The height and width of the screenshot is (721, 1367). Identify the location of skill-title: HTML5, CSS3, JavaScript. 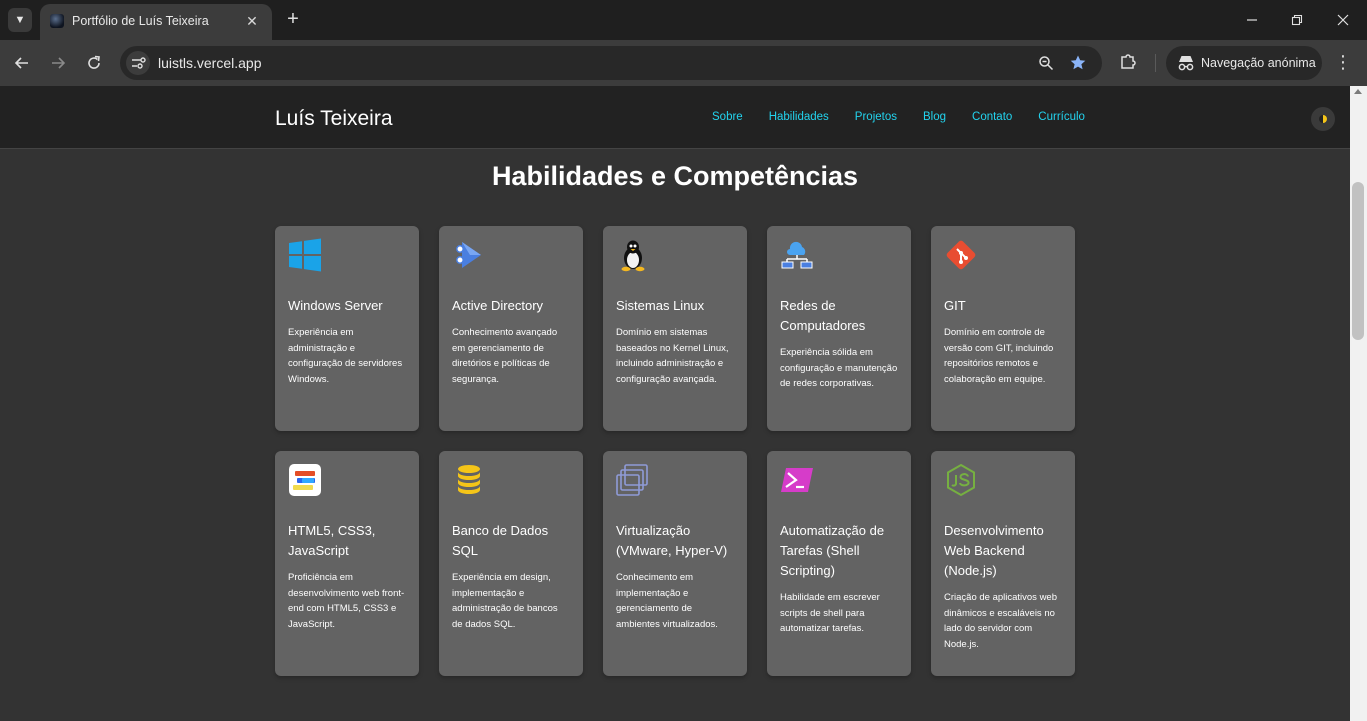
(332, 540).